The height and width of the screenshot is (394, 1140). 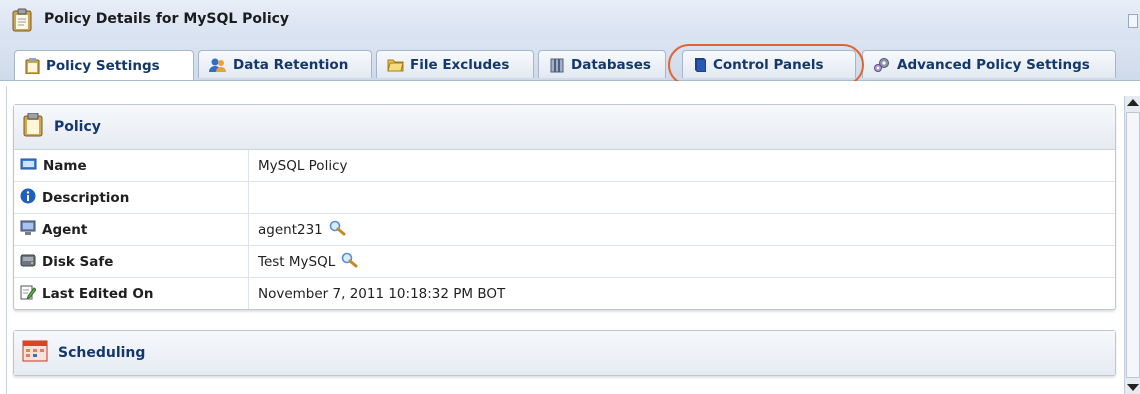 I want to click on table-row: Agent agent231, so click(x=564, y=229).